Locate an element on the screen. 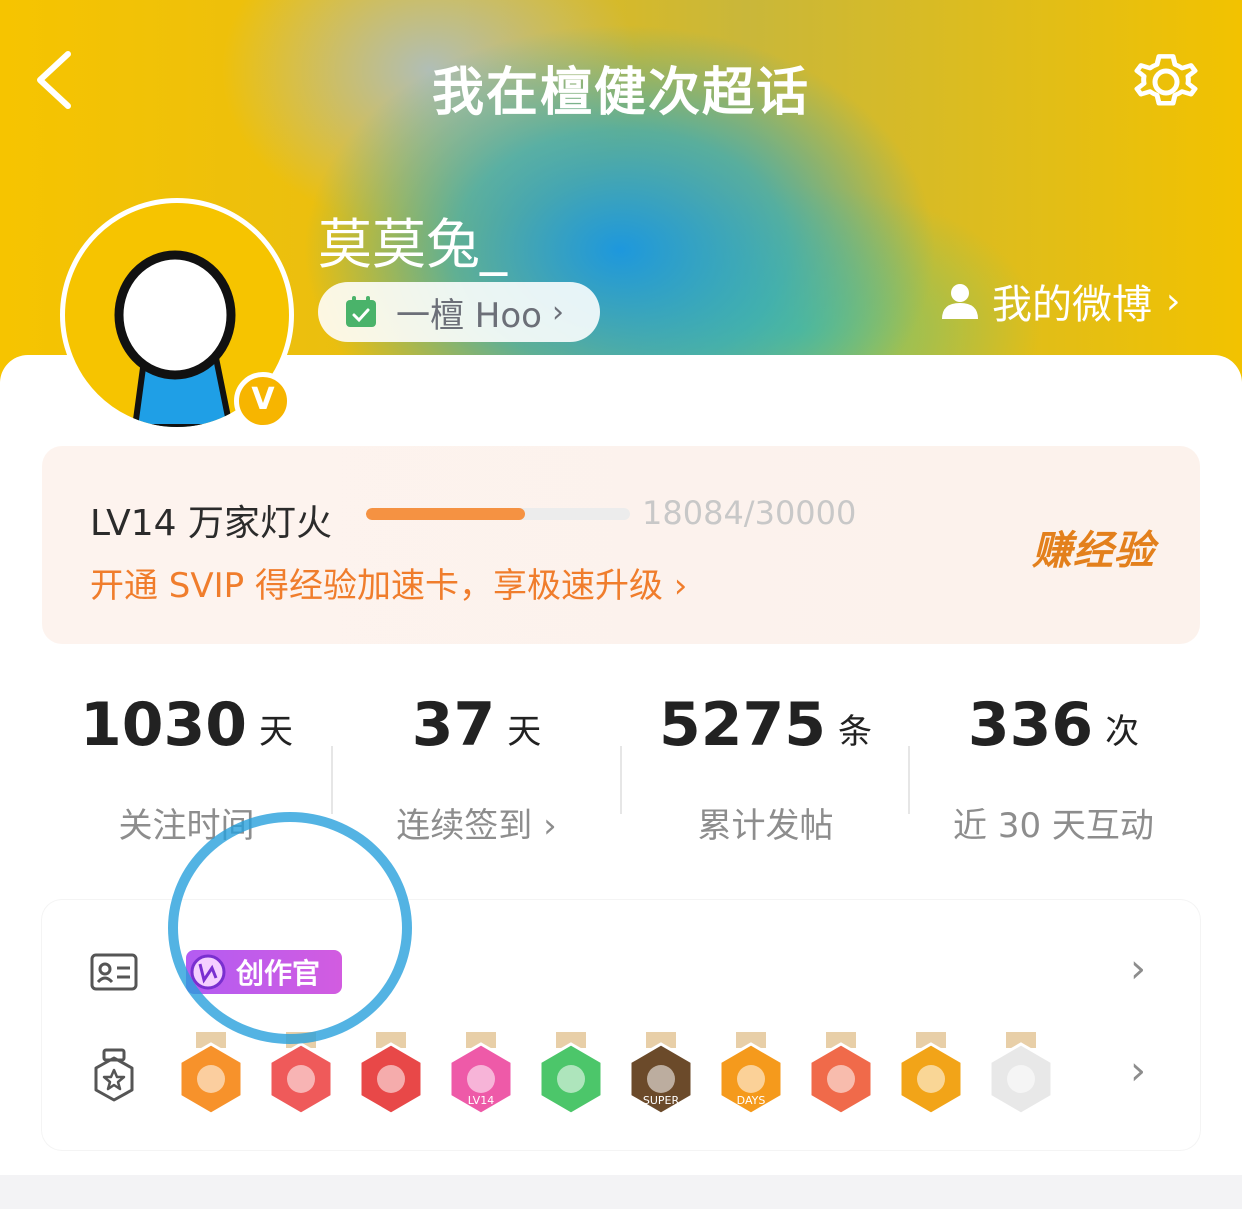 This screenshot has height=1209, width=1242. my-weibo-link: 我的微博 › is located at coordinates (1060, 301).